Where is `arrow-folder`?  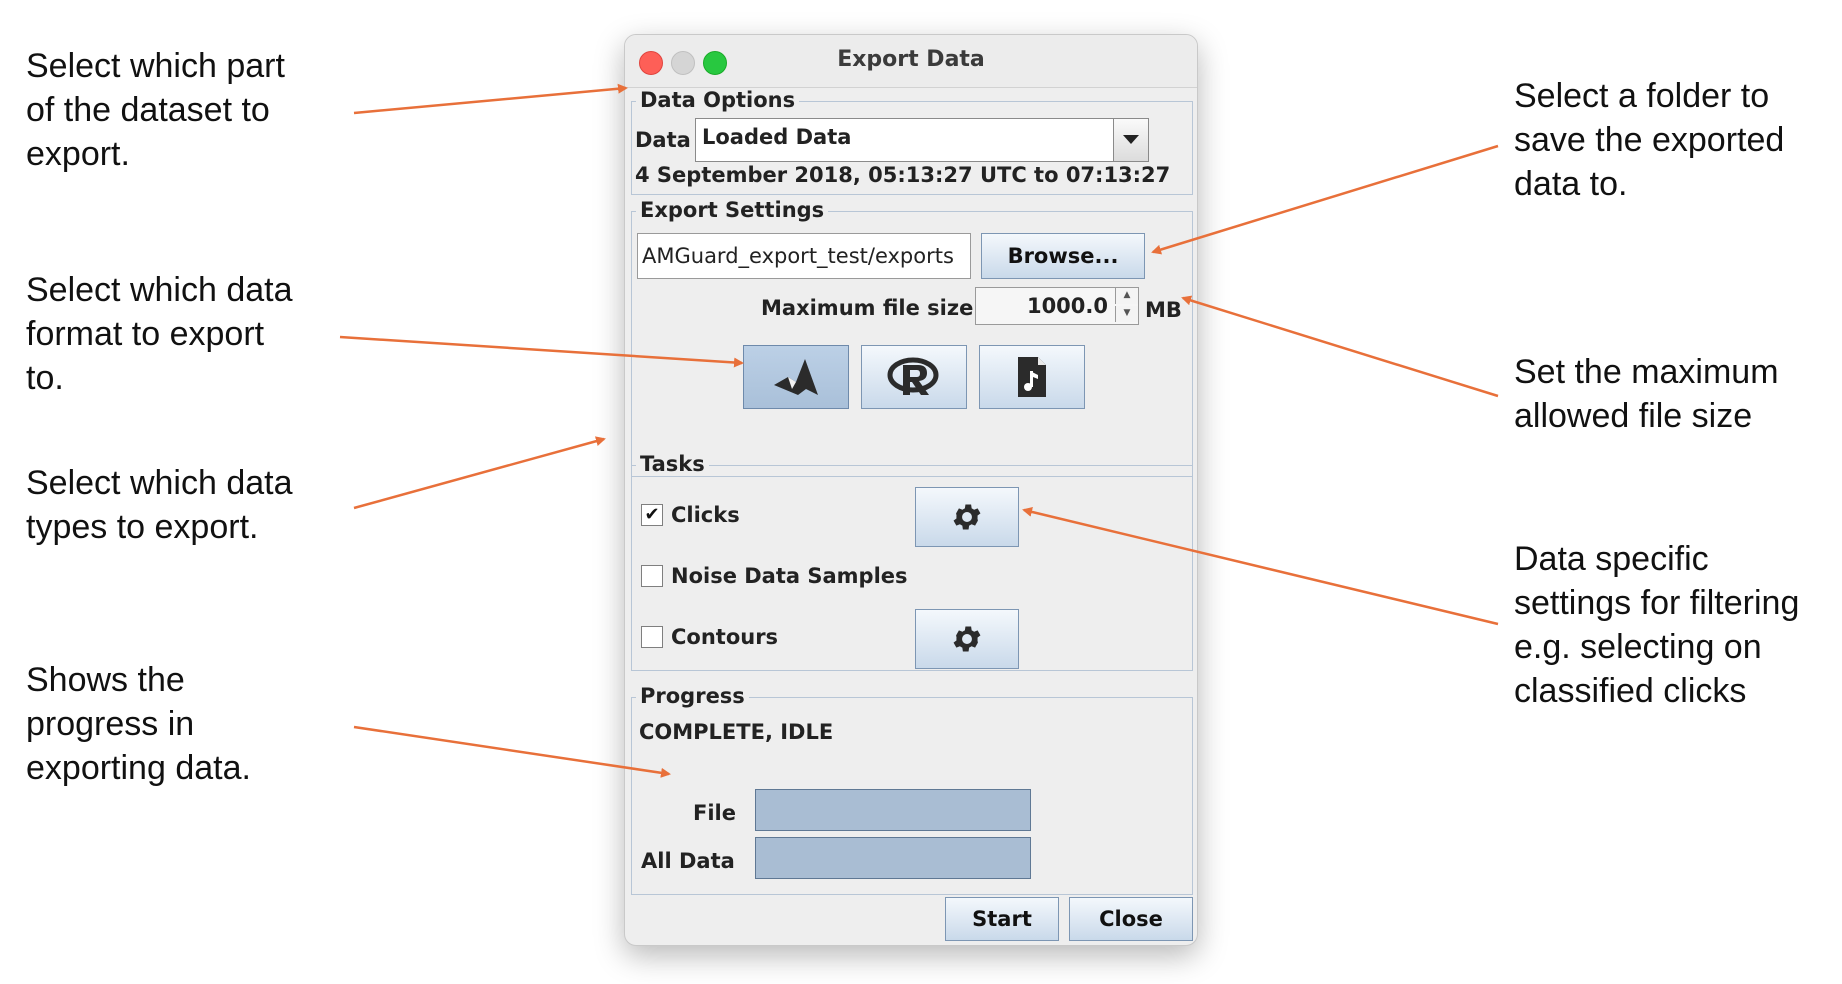 arrow-folder is located at coordinates (1325, 199).